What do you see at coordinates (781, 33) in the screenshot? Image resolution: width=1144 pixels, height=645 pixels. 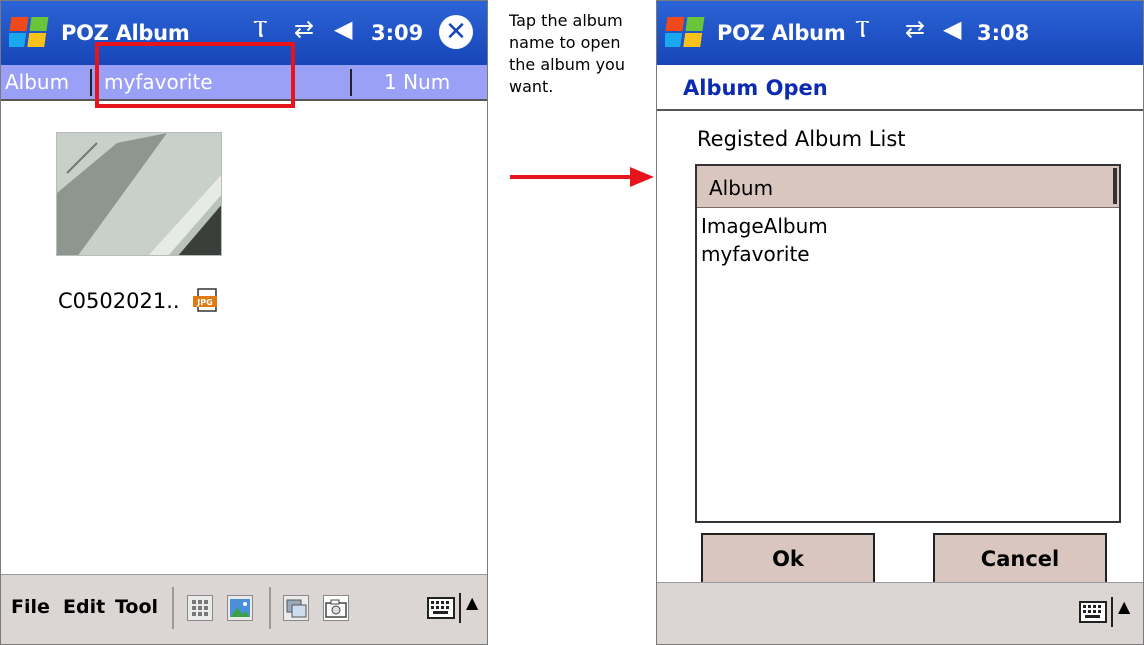 I see `app-title: POZ Album` at bounding box center [781, 33].